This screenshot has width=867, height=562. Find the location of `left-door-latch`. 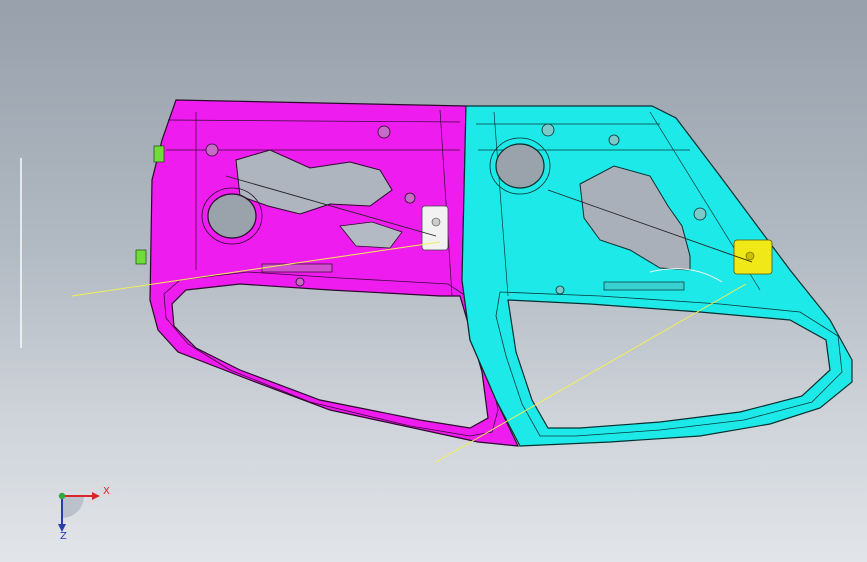

left-door-latch is located at coordinates (435, 228).